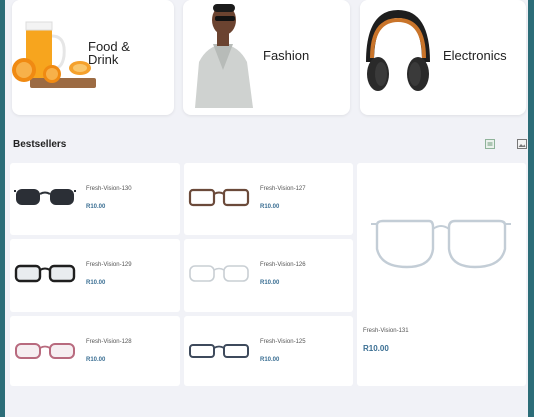  Describe the element at coordinates (283, 189) in the screenshot. I see `product-name: Fresh-Vision-127` at that location.